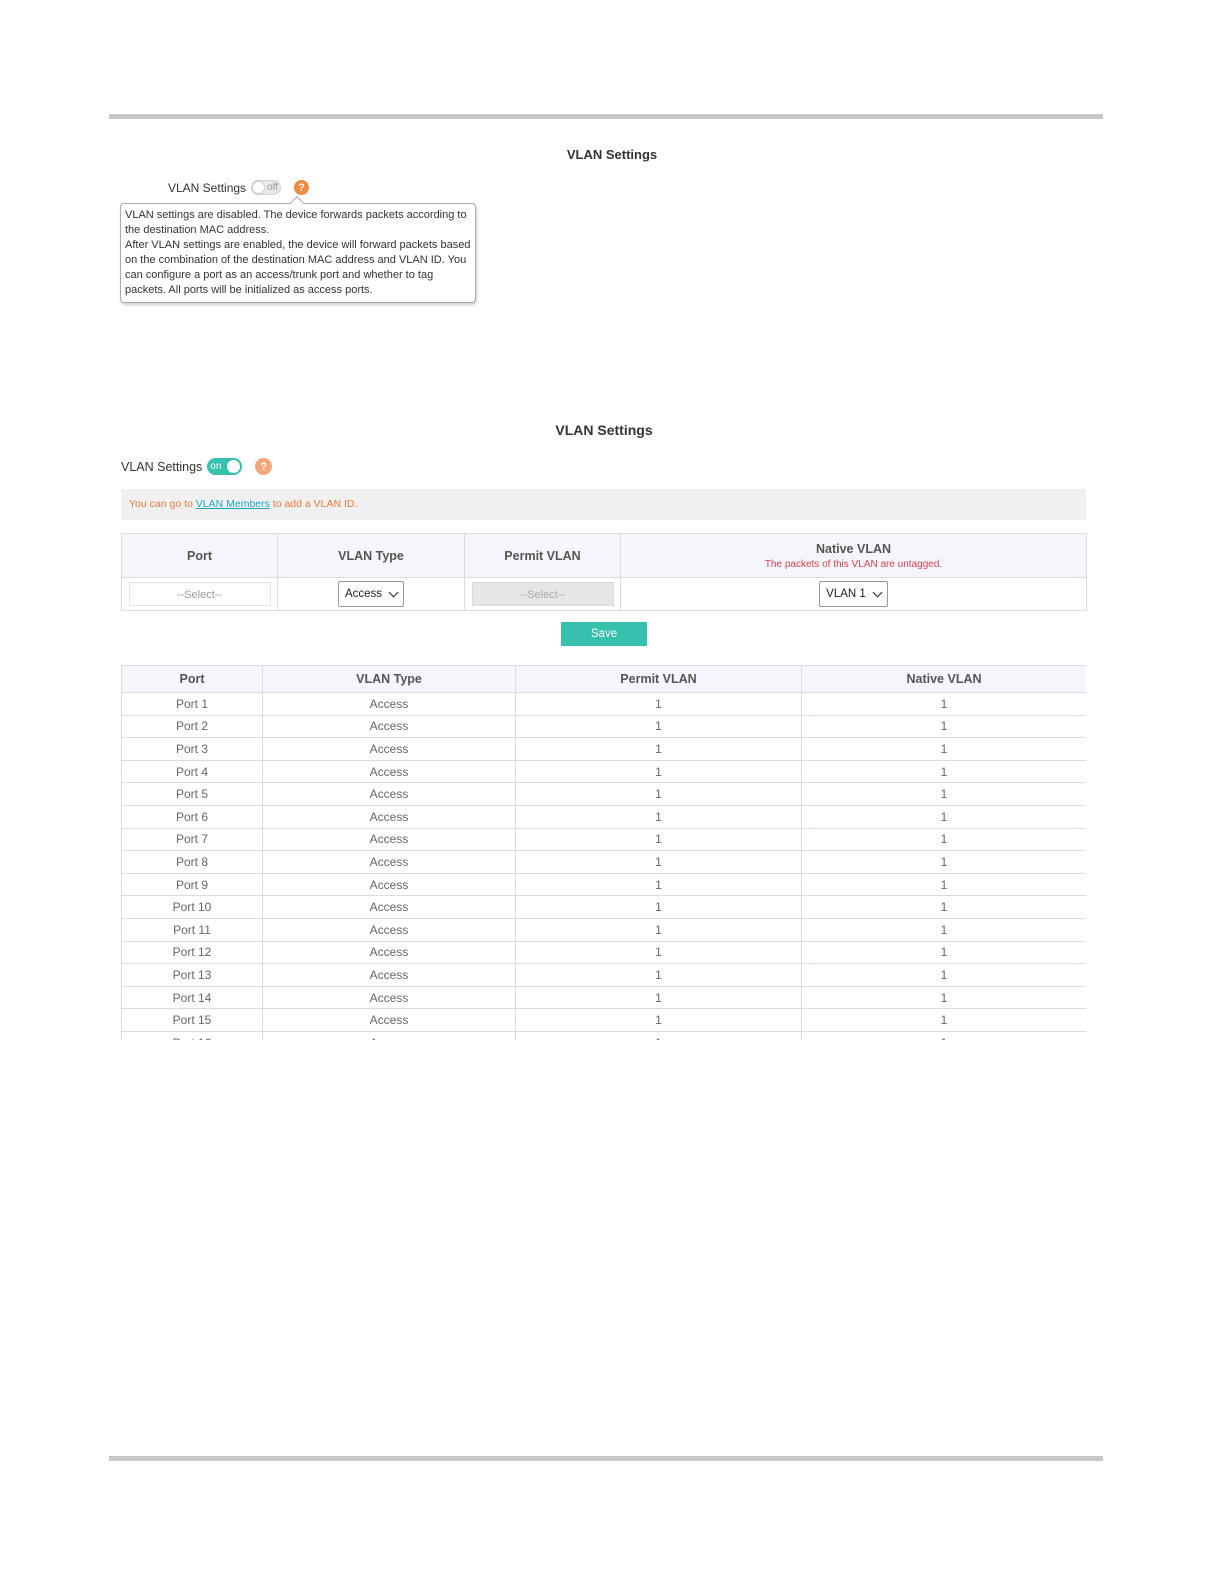  Describe the element at coordinates (313, 504) in the screenshot. I see `notice-suffix: to add a VLAN ID.` at that location.